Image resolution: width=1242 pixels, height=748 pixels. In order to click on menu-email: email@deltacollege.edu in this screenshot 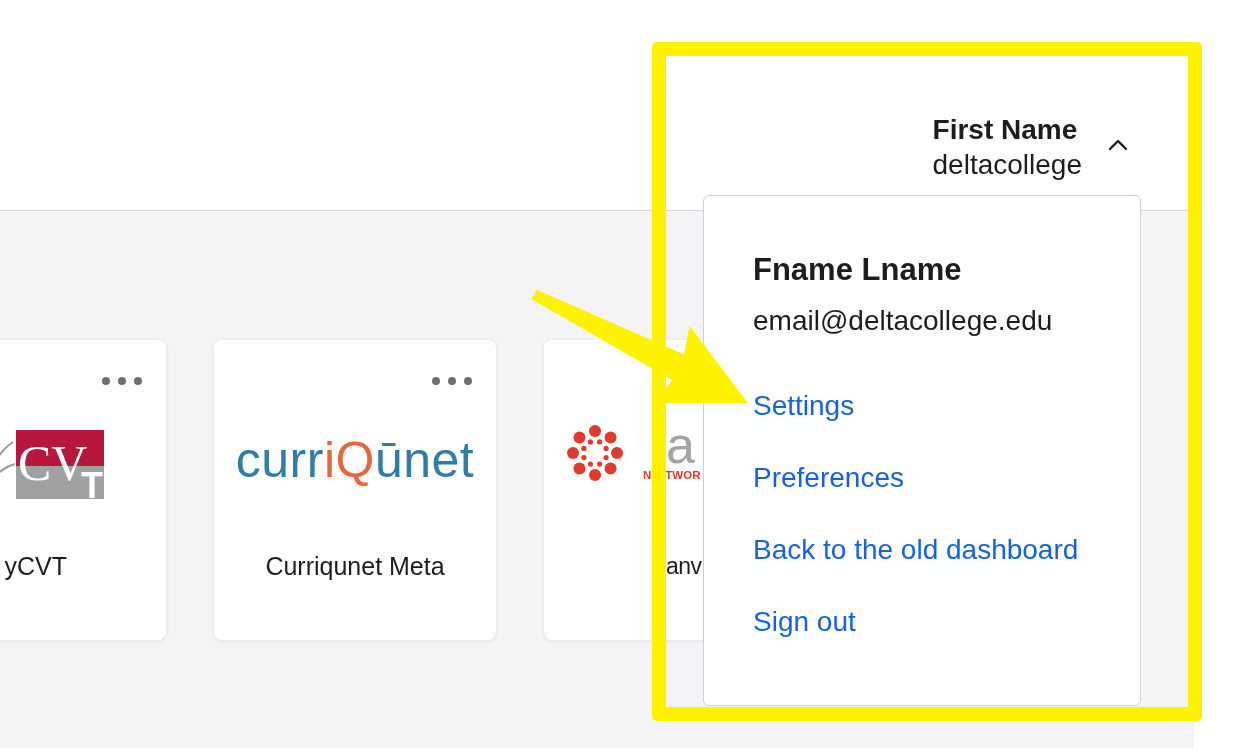, I will do `click(903, 321)`.